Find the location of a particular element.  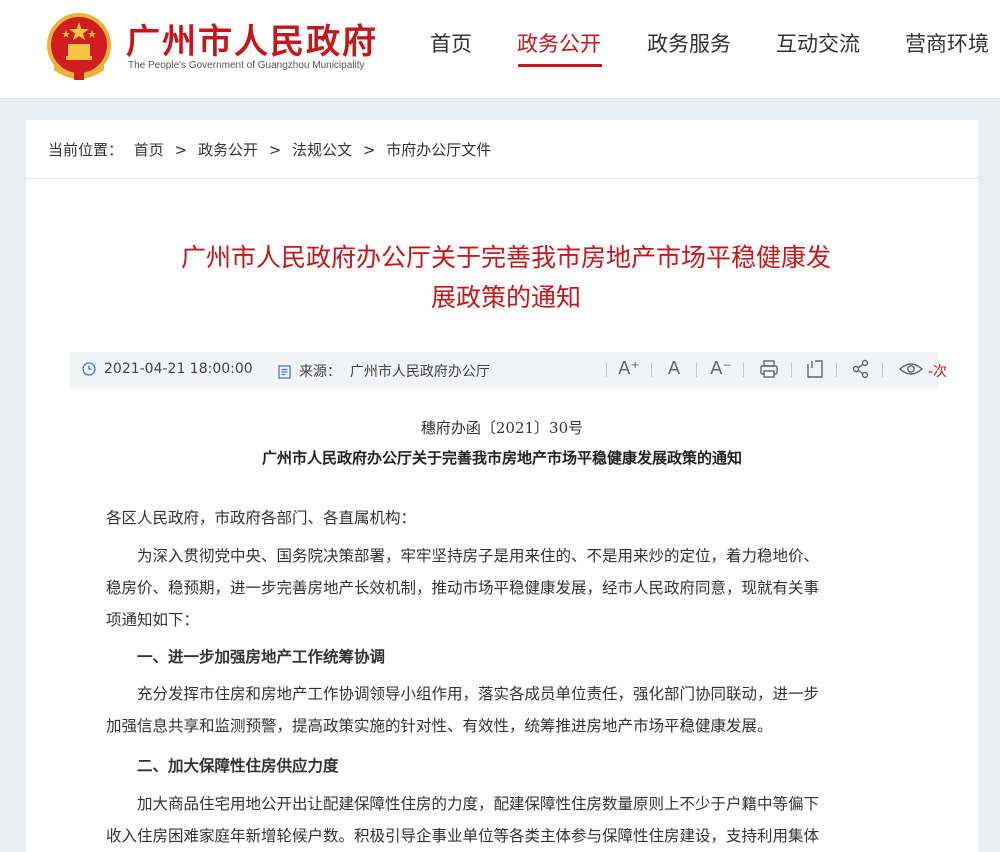

nav-business-environment: 营商环境 is located at coordinates (947, 43).